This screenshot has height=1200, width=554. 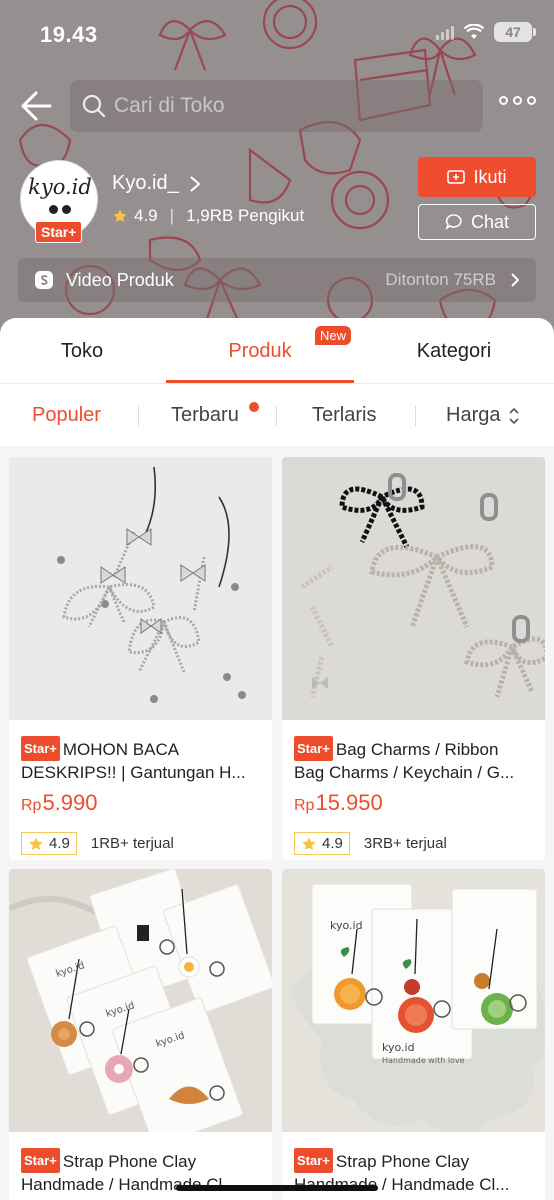 What do you see at coordinates (277, 32) in the screenshot?
I see `status-bar: 19.43 47` at bounding box center [277, 32].